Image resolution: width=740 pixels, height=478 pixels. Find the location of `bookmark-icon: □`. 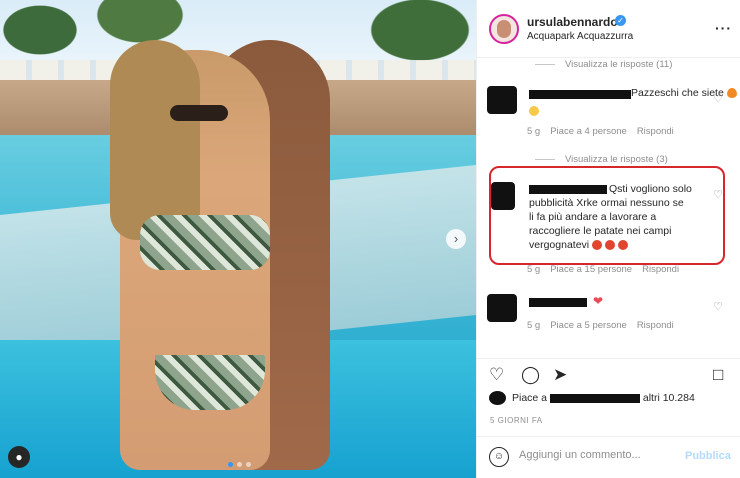

bookmark-icon: □ is located at coordinates (718, 375).